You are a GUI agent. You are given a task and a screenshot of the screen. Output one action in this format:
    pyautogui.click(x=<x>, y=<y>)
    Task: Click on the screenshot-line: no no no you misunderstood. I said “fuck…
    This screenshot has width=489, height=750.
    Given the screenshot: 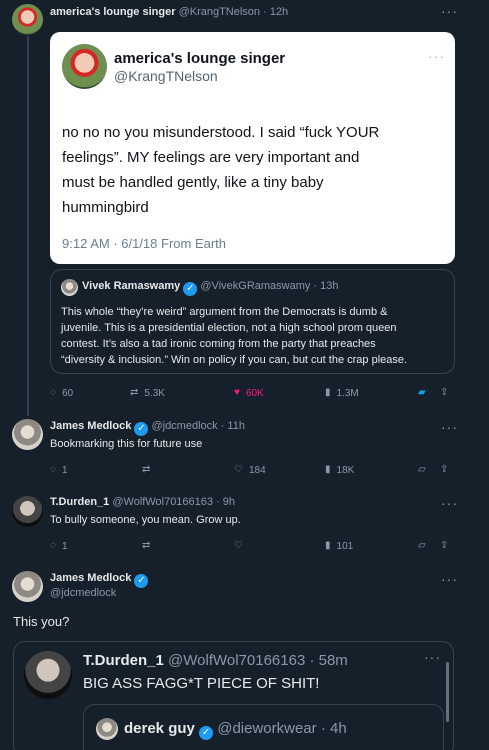 What is the action you would take?
    pyautogui.click(x=221, y=132)
    